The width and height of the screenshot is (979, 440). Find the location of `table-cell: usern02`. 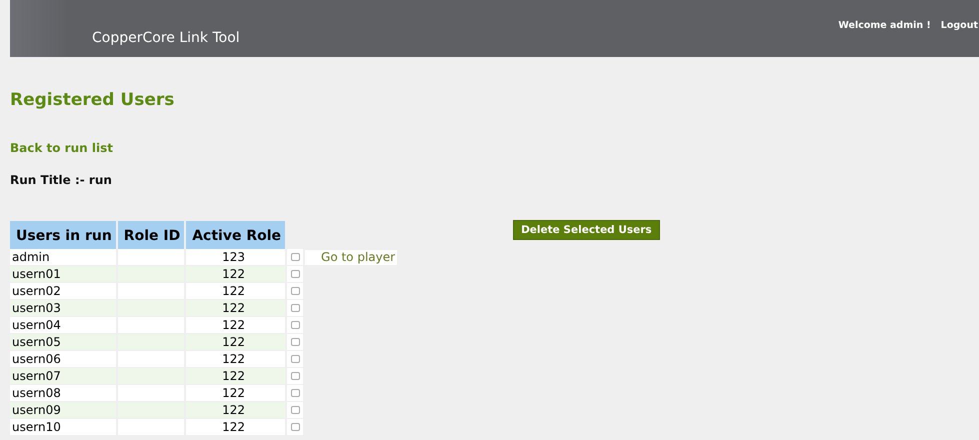

table-cell: usern02 is located at coordinates (63, 291).